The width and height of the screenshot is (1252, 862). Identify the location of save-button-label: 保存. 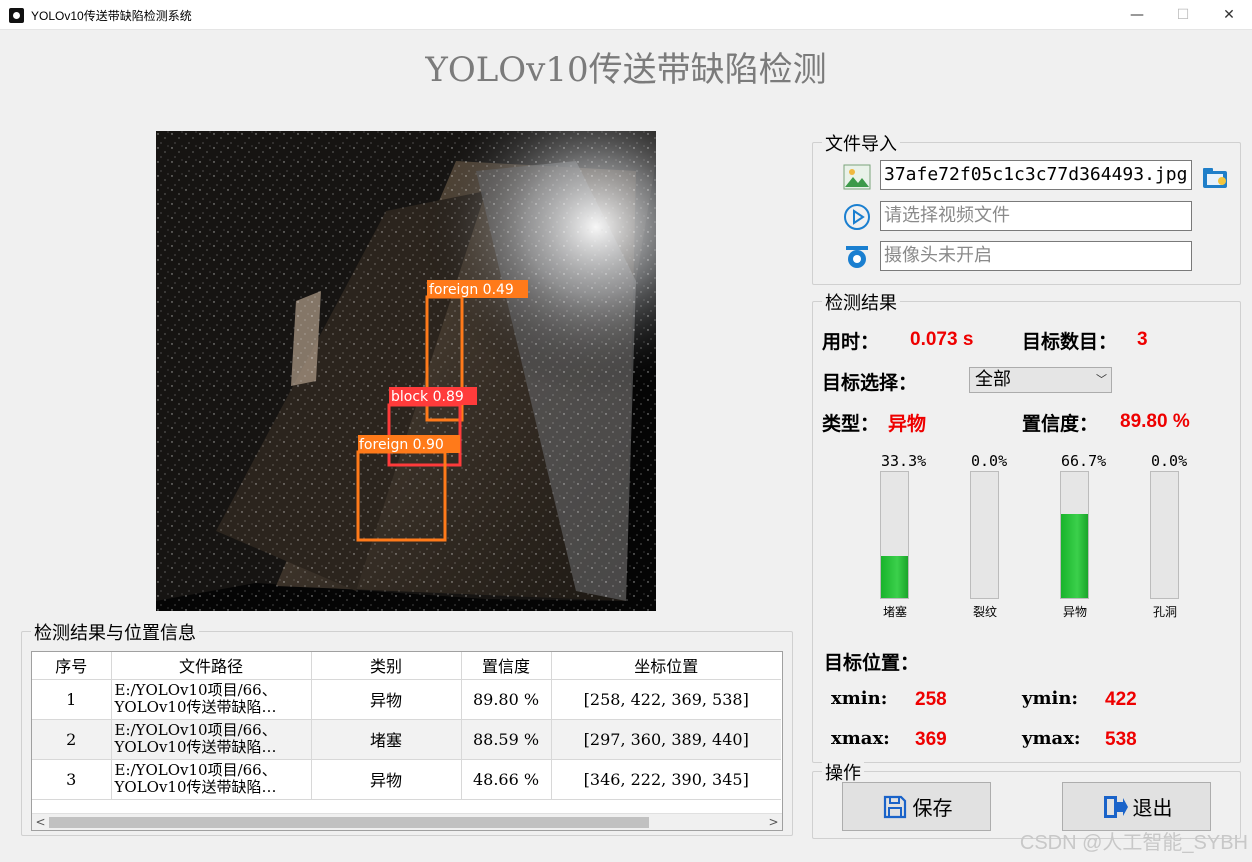
(932, 808).